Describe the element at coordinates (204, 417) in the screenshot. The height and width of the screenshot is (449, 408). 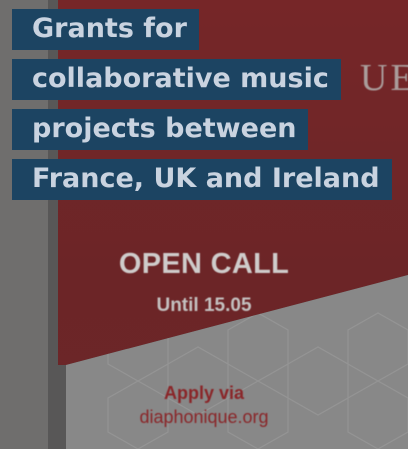
I see `apply-site-text: diaphonique.org` at that location.